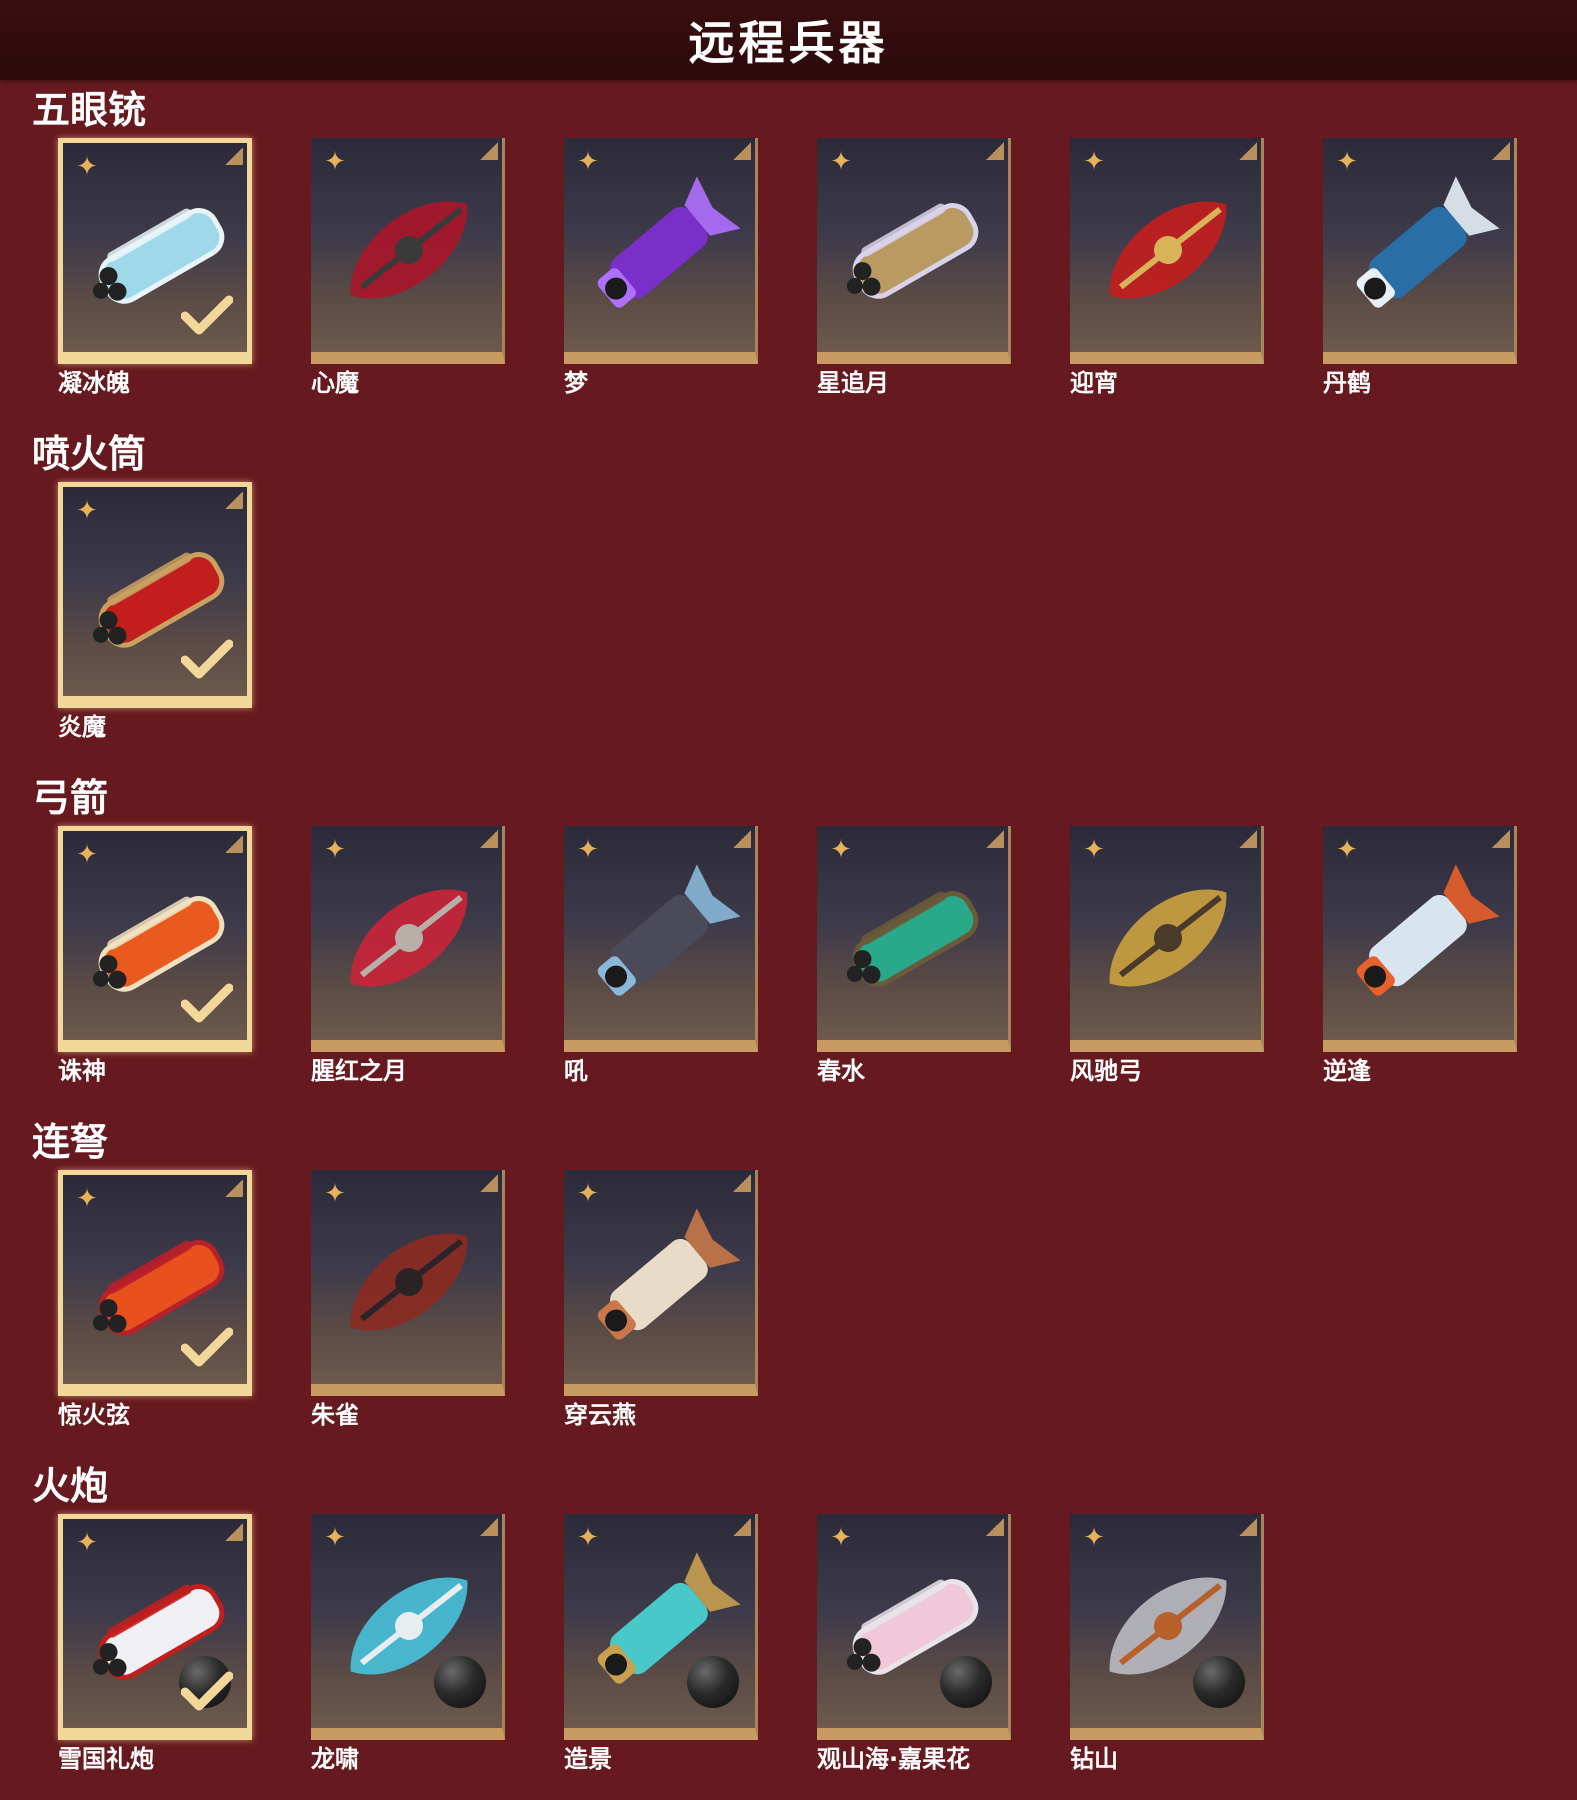 This screenshot has height=1800, width=1577. I want to click on section-heading: 火炮, so click(70, 1486).